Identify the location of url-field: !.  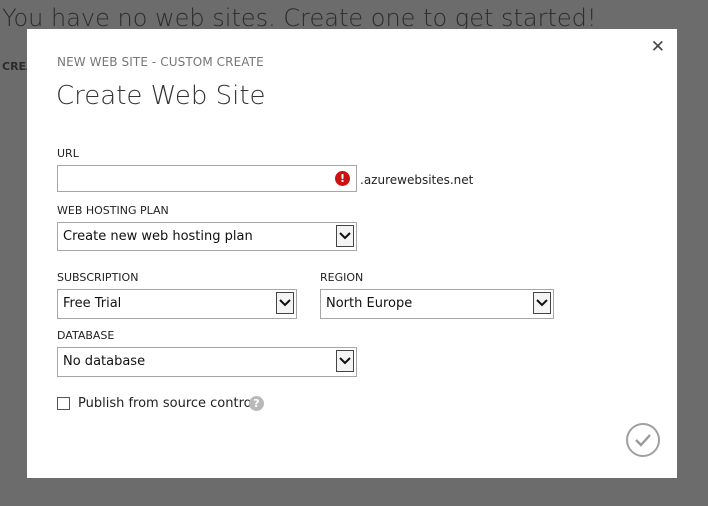
(207, 178).